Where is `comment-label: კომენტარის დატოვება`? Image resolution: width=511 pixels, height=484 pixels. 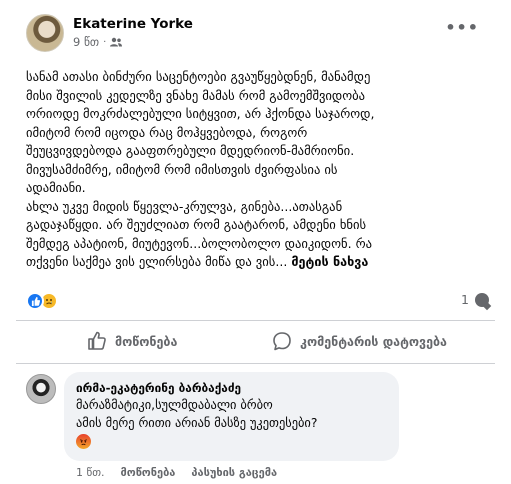 comment-label: კომენტარის დატოვება is located at coordinates (373, 341).